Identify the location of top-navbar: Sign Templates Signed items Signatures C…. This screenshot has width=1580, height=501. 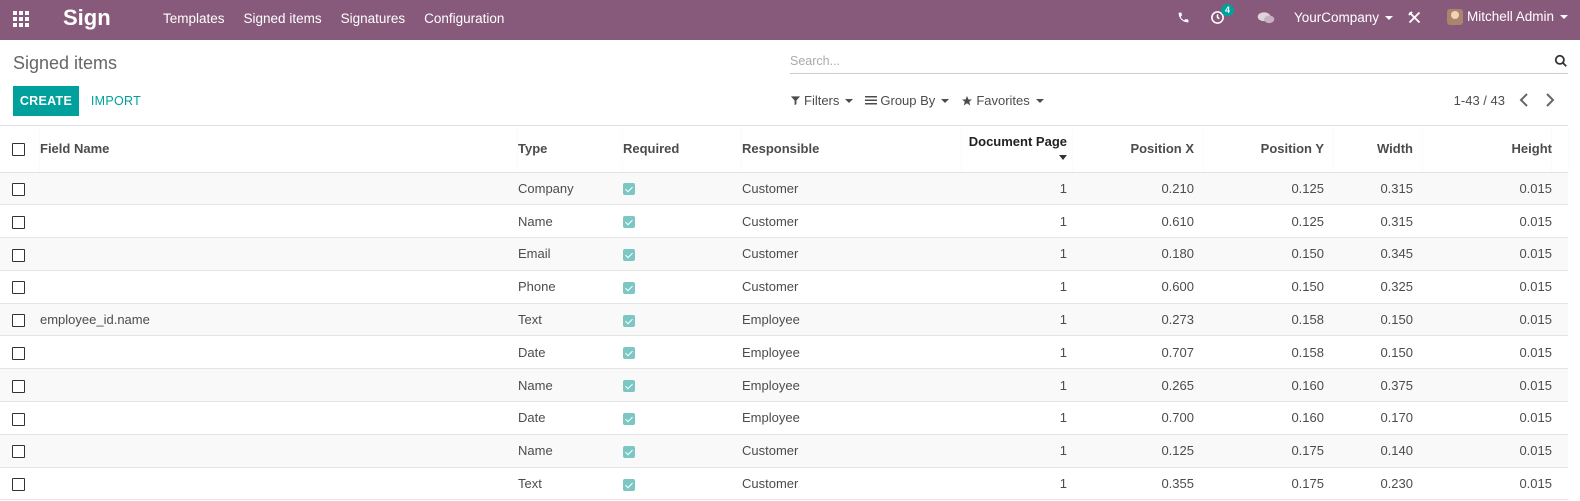
(790, 20).